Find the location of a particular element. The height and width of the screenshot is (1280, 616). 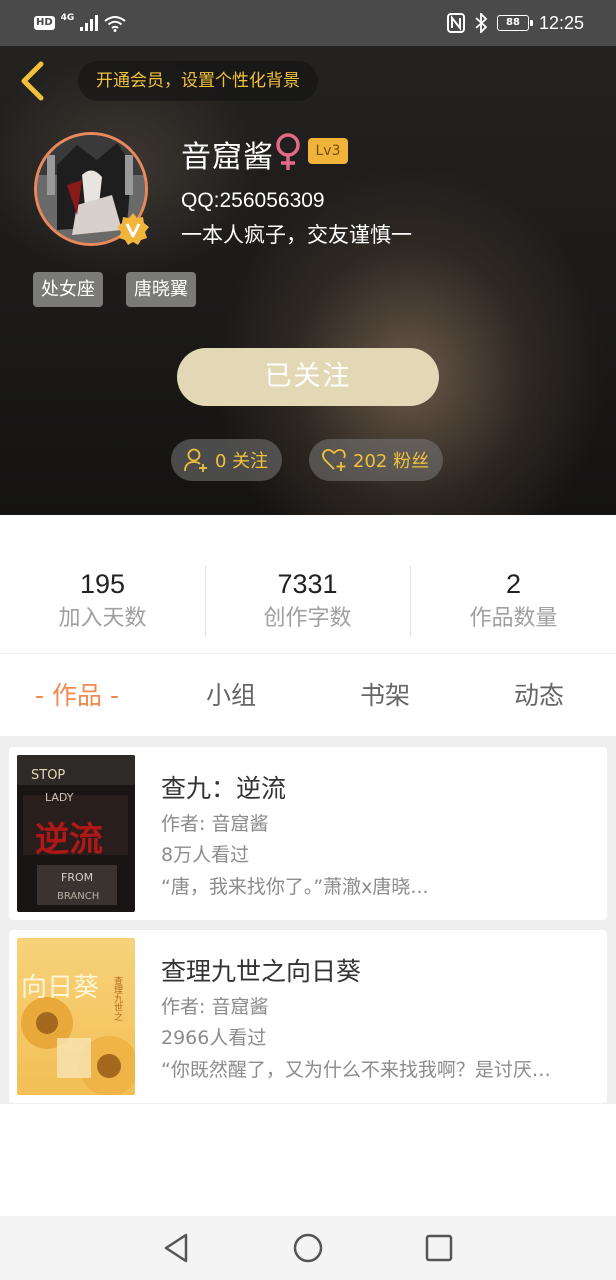

stat-value: 2 is located at coordinates (513, 584).